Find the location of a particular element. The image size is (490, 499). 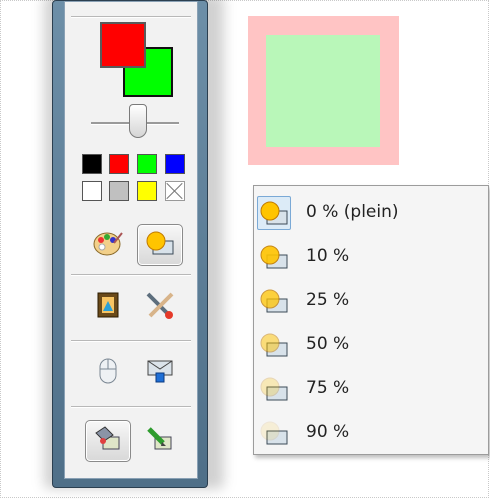

opacity-tool-icon is located at coordinates (160, 245).